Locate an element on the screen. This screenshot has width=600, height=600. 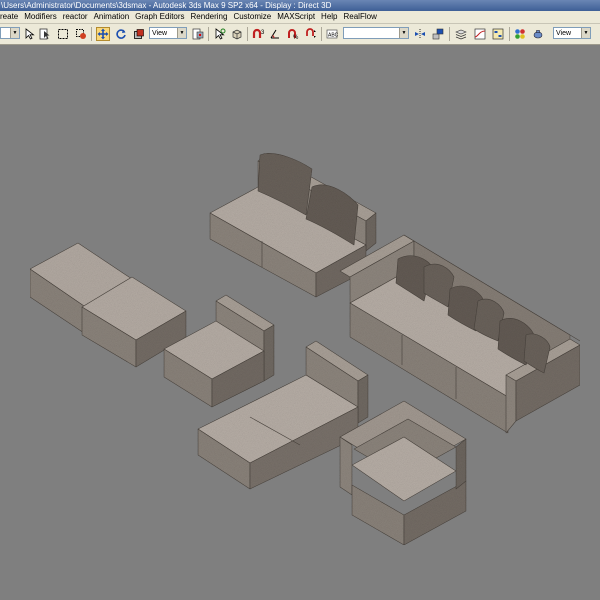
chair-arm-end is located at coordinates (269, 353).